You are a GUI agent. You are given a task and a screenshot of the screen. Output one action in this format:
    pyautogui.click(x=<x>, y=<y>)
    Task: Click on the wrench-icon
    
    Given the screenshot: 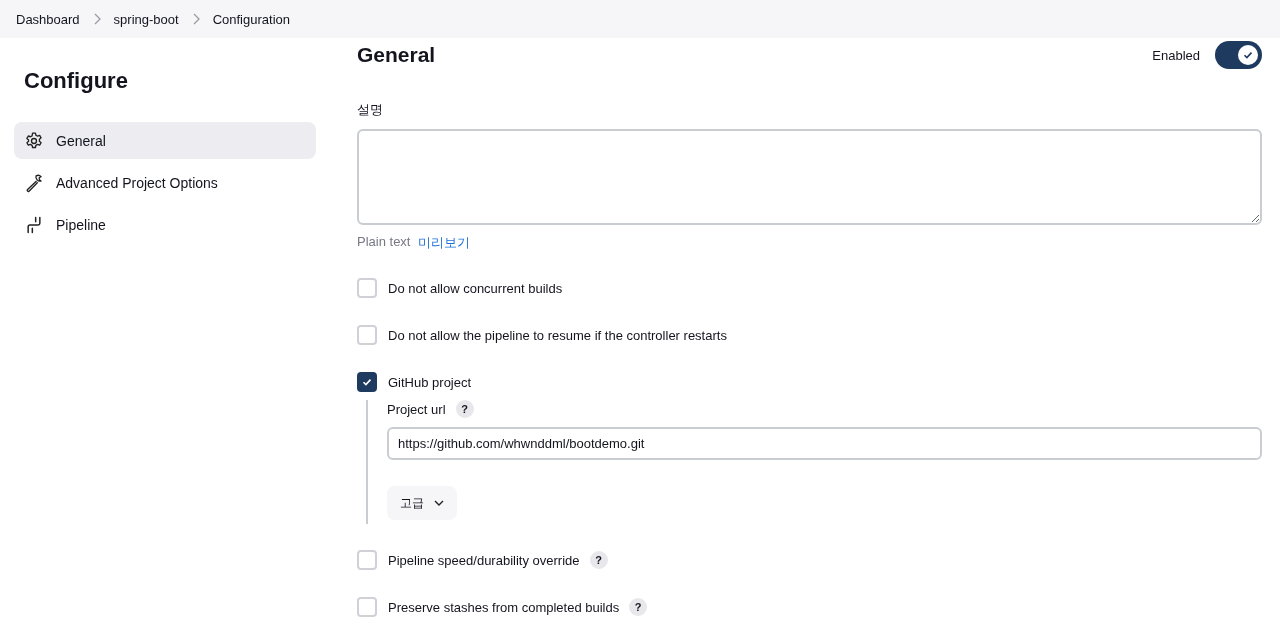 What is the action you would take?
    pyautogui.click(x=34, y=182)
    